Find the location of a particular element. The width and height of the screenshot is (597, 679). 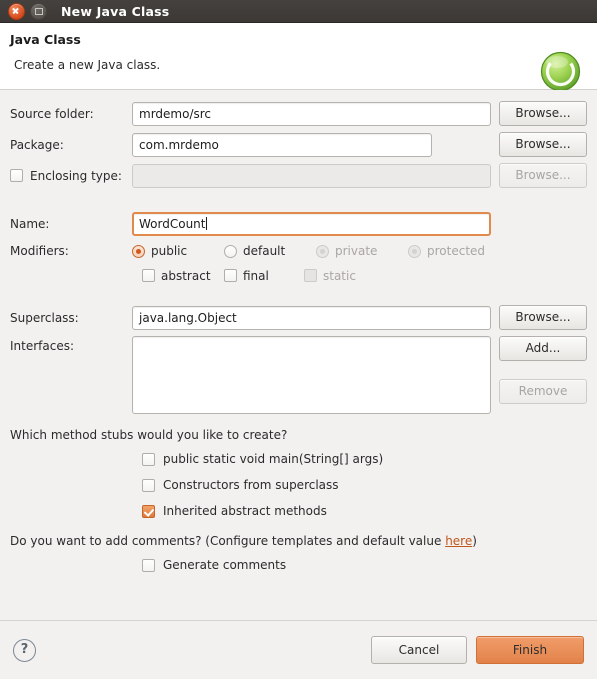

name-row: Name: WordCount is located at coordinates (298, 223).